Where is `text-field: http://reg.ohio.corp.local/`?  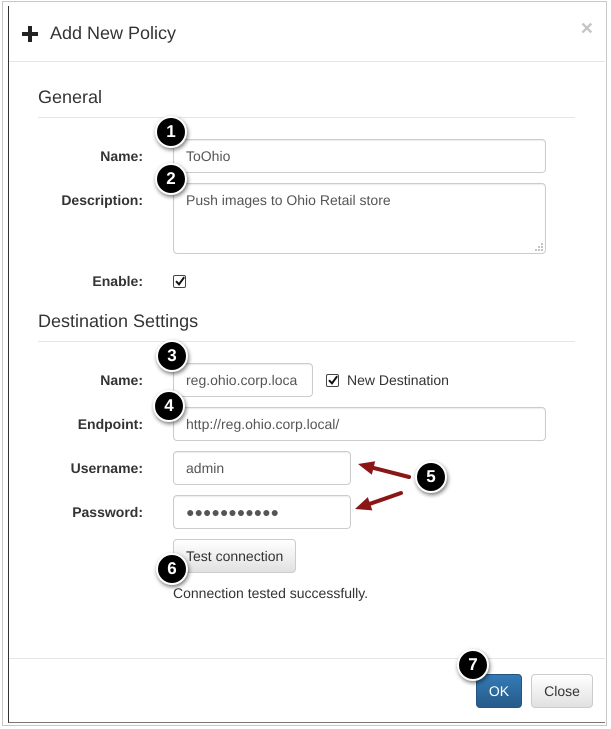
text-field: http://reg.ohio.corp.local/ is located at coordinates (359, 424).